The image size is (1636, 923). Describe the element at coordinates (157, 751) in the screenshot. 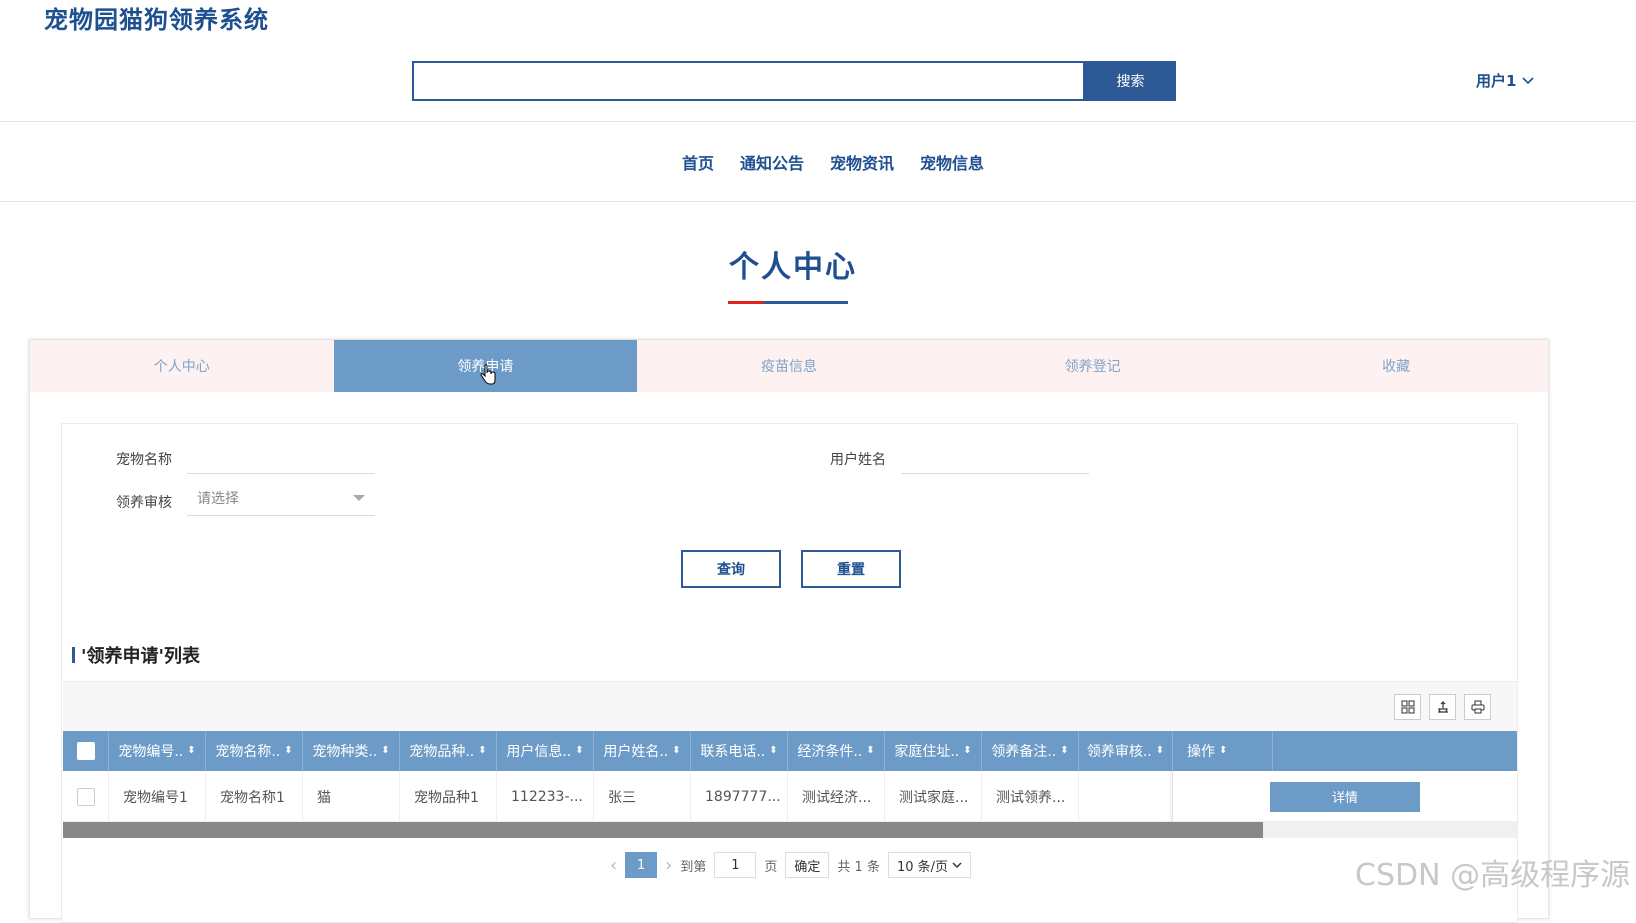

I see `col-pet-id: 宠物编号.. ⬍` at that location.